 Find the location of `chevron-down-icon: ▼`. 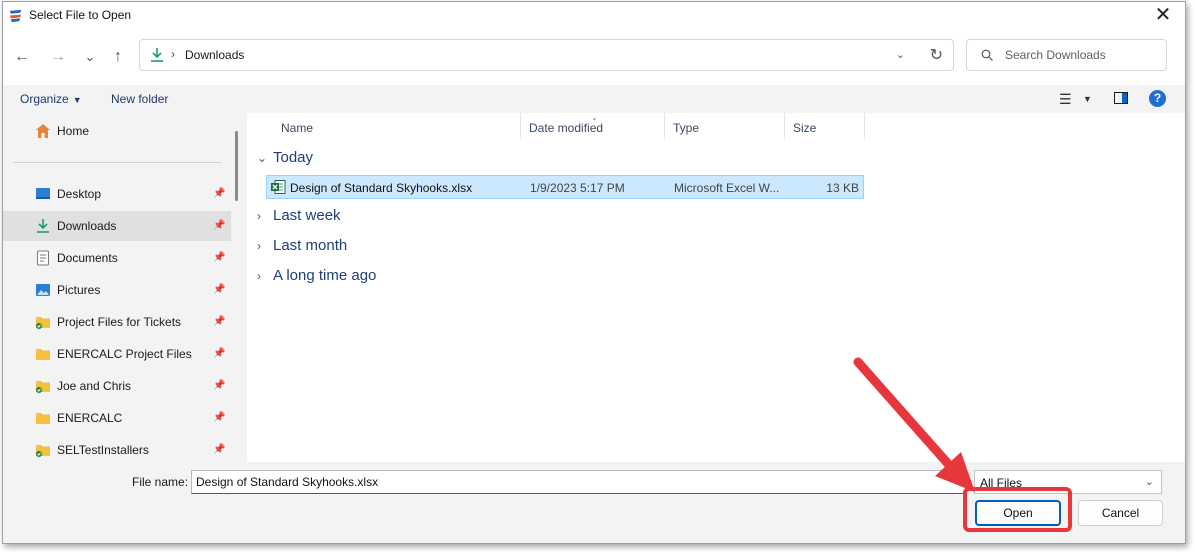

chevron-down-icon: ▼ is located at coordinates (953, 480).